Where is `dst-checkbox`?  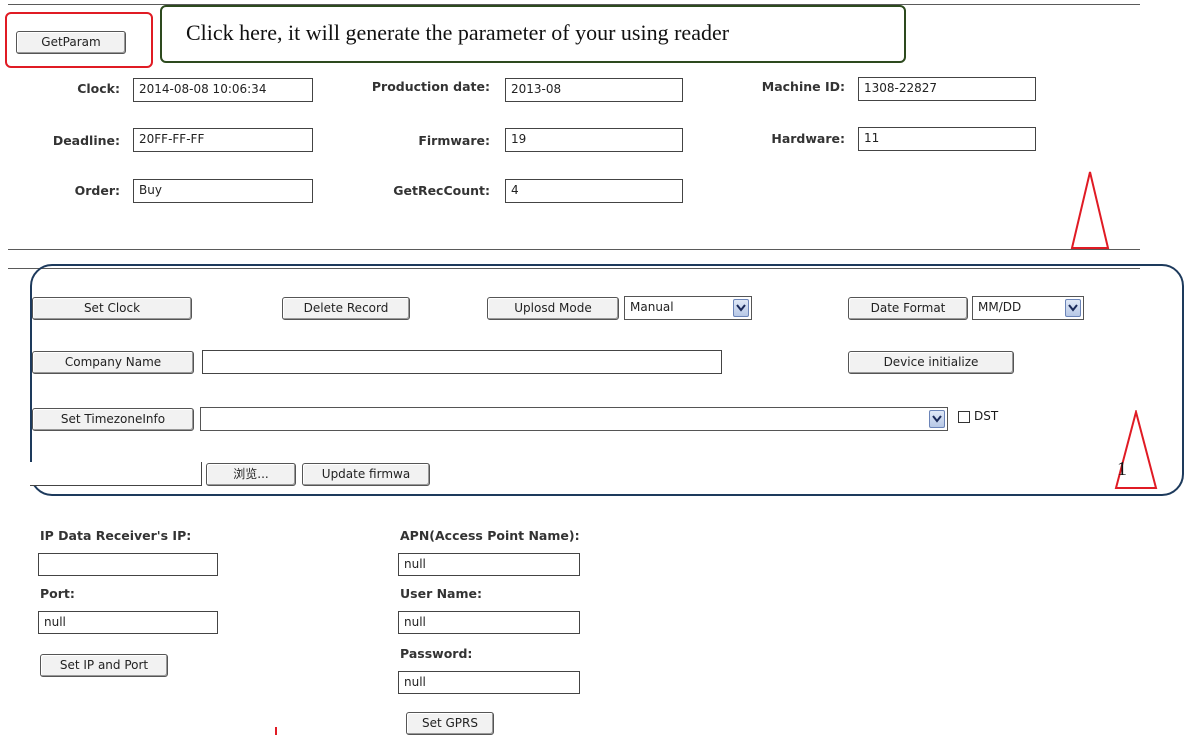
dst-checkbox is located at coordinates (964, 417).